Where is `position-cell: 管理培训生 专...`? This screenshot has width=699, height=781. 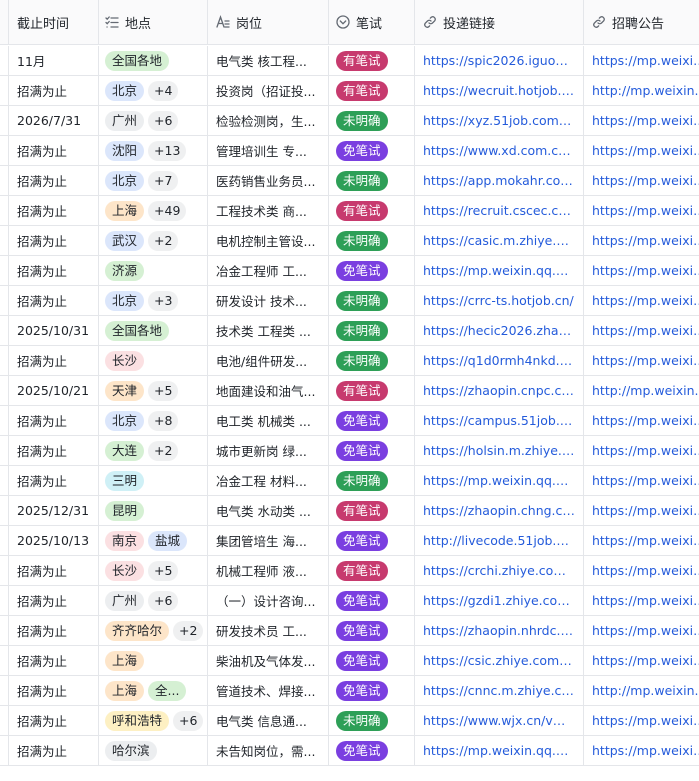
position-cell: 管理培训生 专... is located at coordinates (268, 150).